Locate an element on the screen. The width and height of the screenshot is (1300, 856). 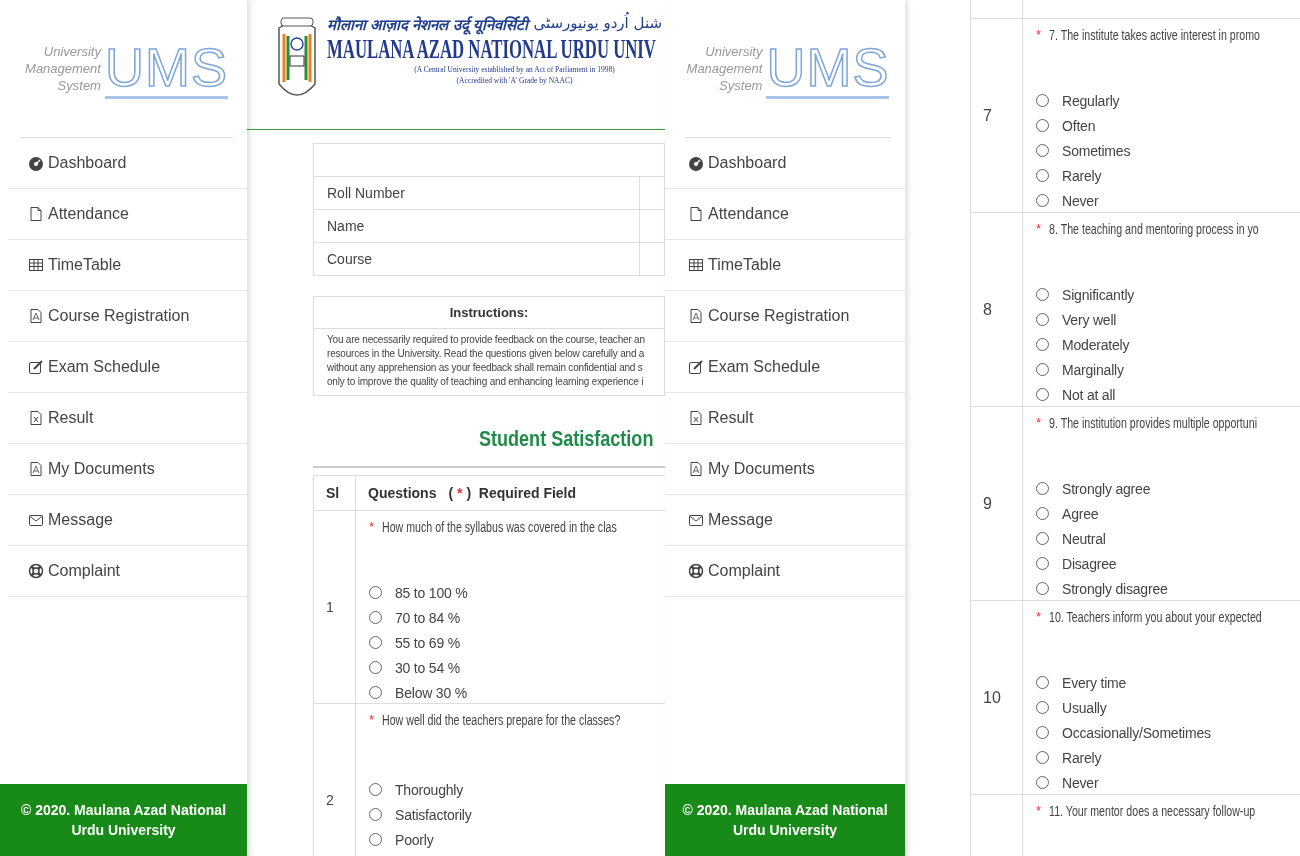
table-cell: Roll Number is located at coordinates (477, 193).